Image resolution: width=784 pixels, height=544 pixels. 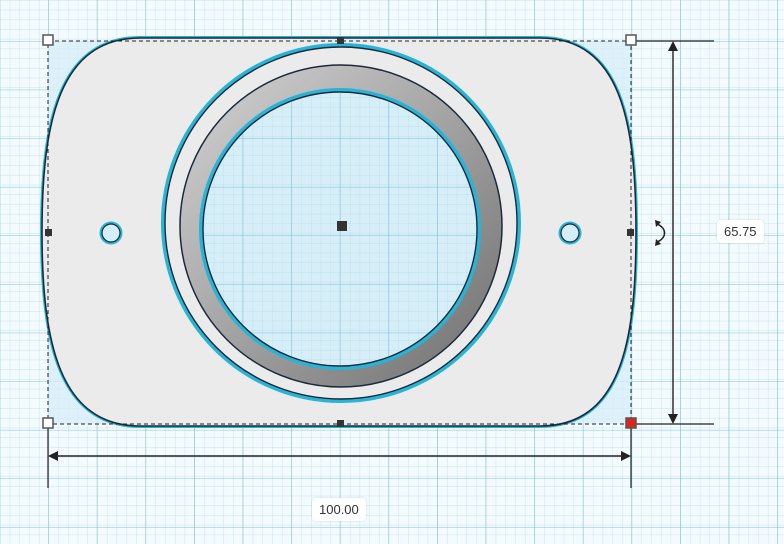 I want to click on corner-handle-top-left, so click(x=48, y=40).